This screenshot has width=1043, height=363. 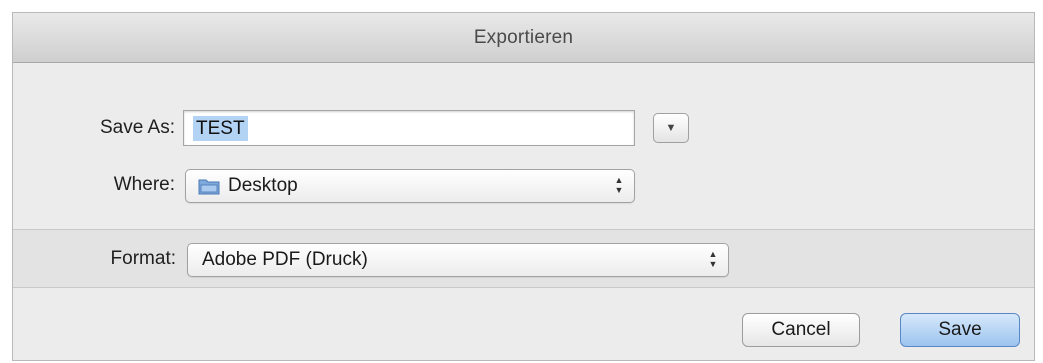 I want to click on save-button: Save, so click(x=960, y=330).